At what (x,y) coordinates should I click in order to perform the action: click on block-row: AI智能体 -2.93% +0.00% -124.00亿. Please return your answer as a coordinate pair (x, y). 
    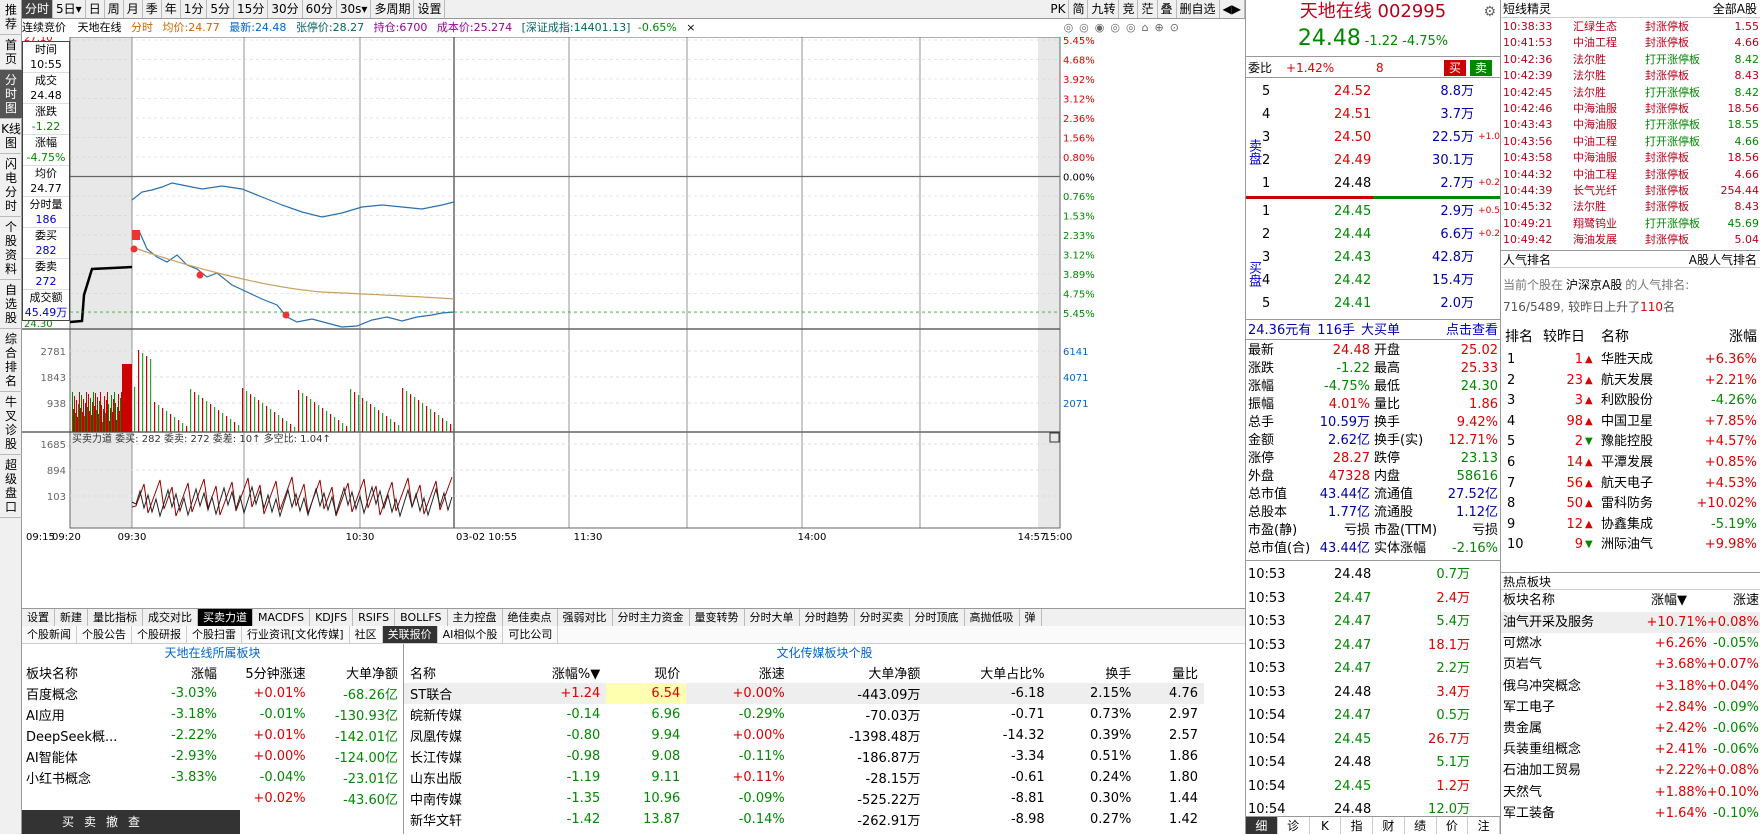
    Looking at the image, I should click on (212, 756).